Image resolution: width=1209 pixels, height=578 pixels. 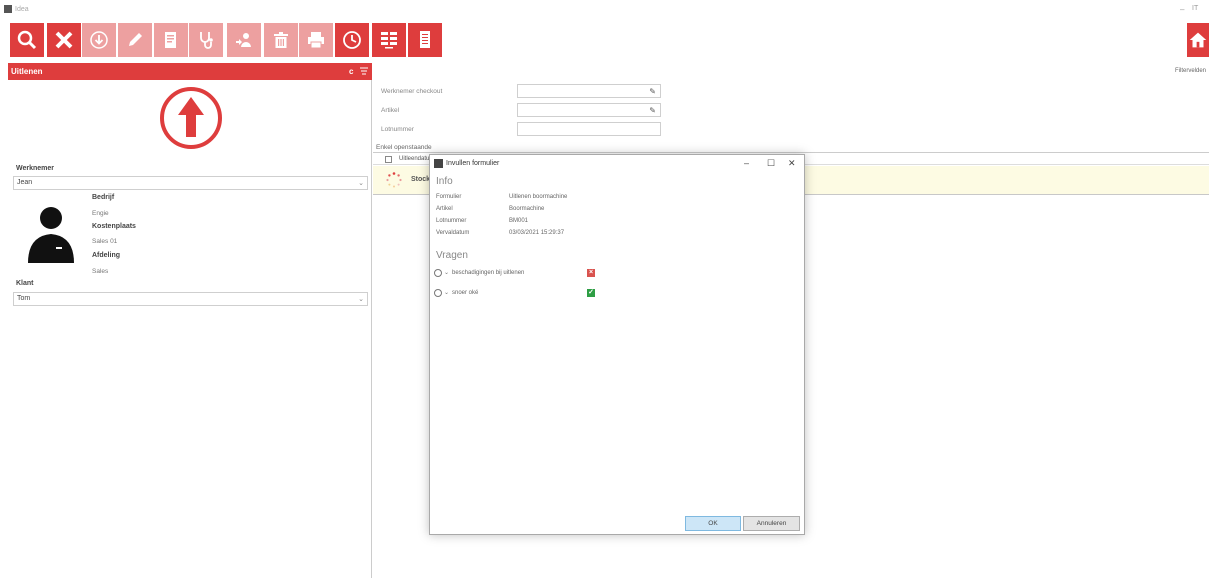 What do you see at coordinates (27, 71) in the screenshot?
I see `panel-title: Uitlenen` at bounding box center [27, 71].